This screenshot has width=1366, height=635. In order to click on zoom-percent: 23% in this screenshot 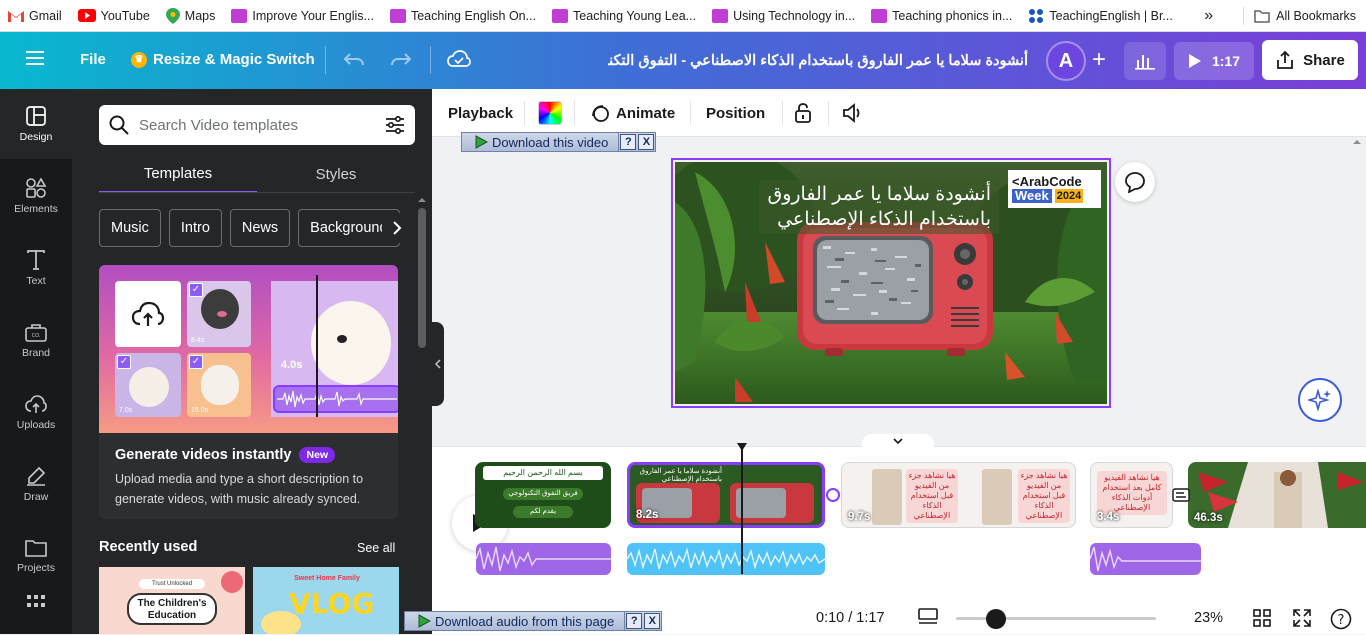, I will do `click(1208, 618)`.